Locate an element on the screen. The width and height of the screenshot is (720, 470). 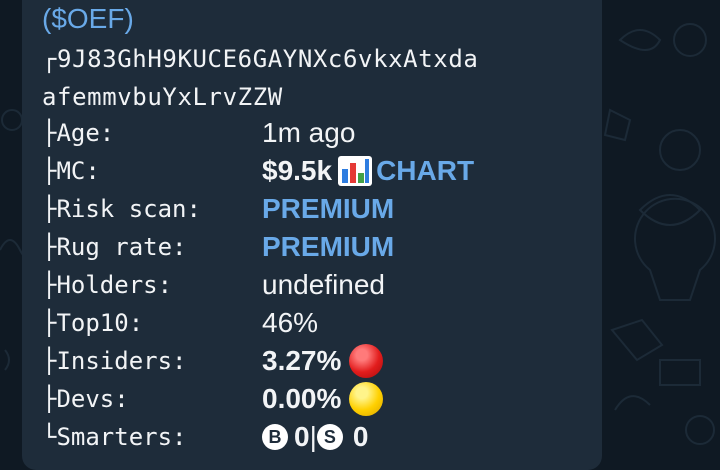
row-label: ├Holders: is located at coordinates (107, 285).